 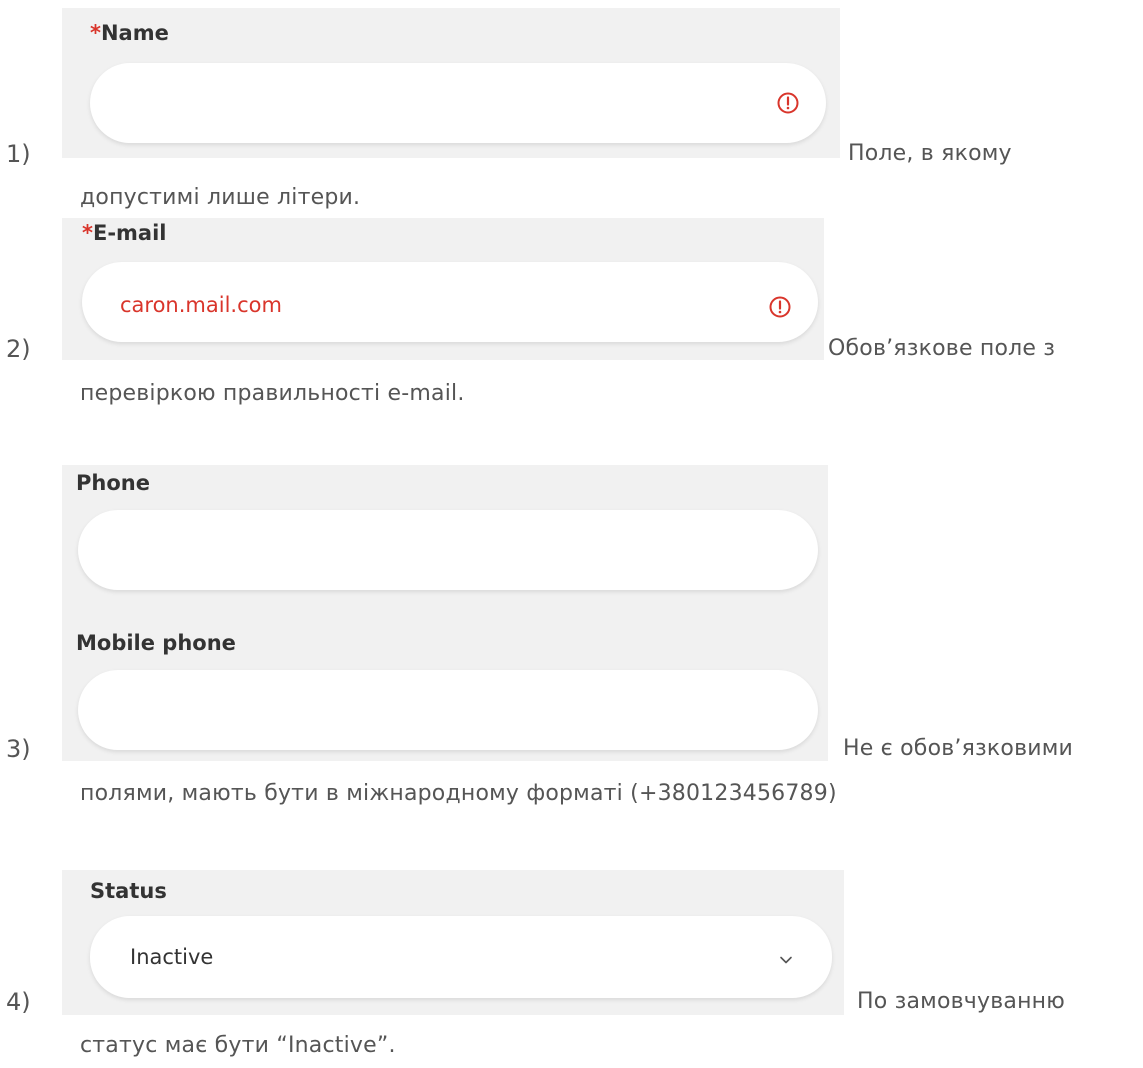 I want to click on status-field-screenshot: Status Inactive, so click(x=453, y=942).